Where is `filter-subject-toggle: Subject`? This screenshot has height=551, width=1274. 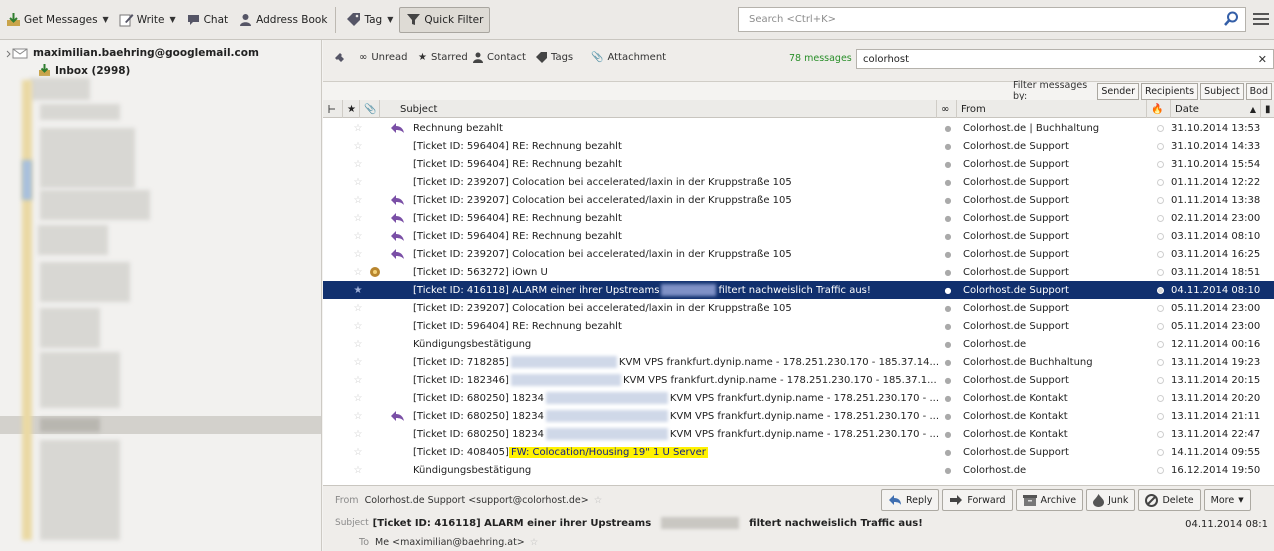
filter-subject-toggle: Subject is located at coordinates (1222, 91).